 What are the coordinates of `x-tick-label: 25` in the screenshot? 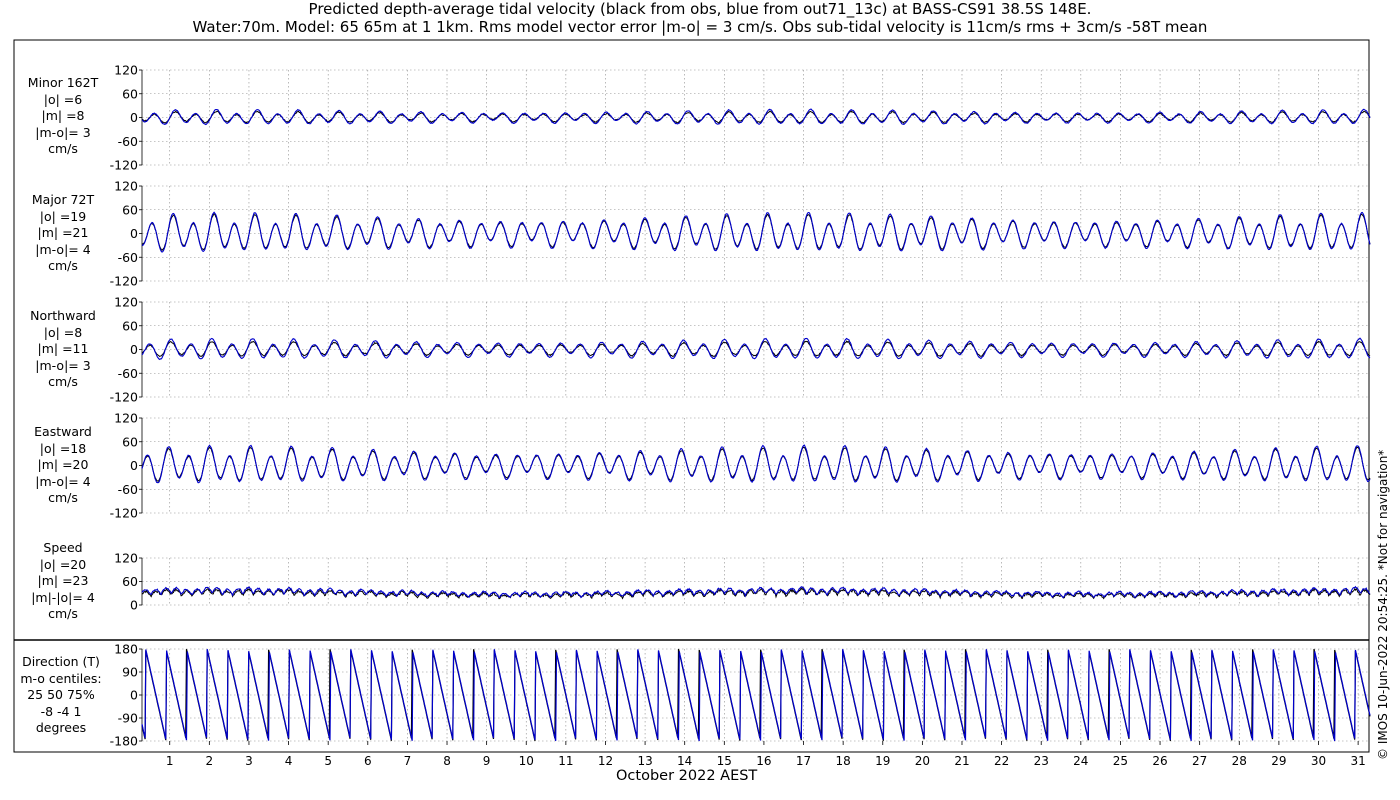 It's located at (1120, 761).